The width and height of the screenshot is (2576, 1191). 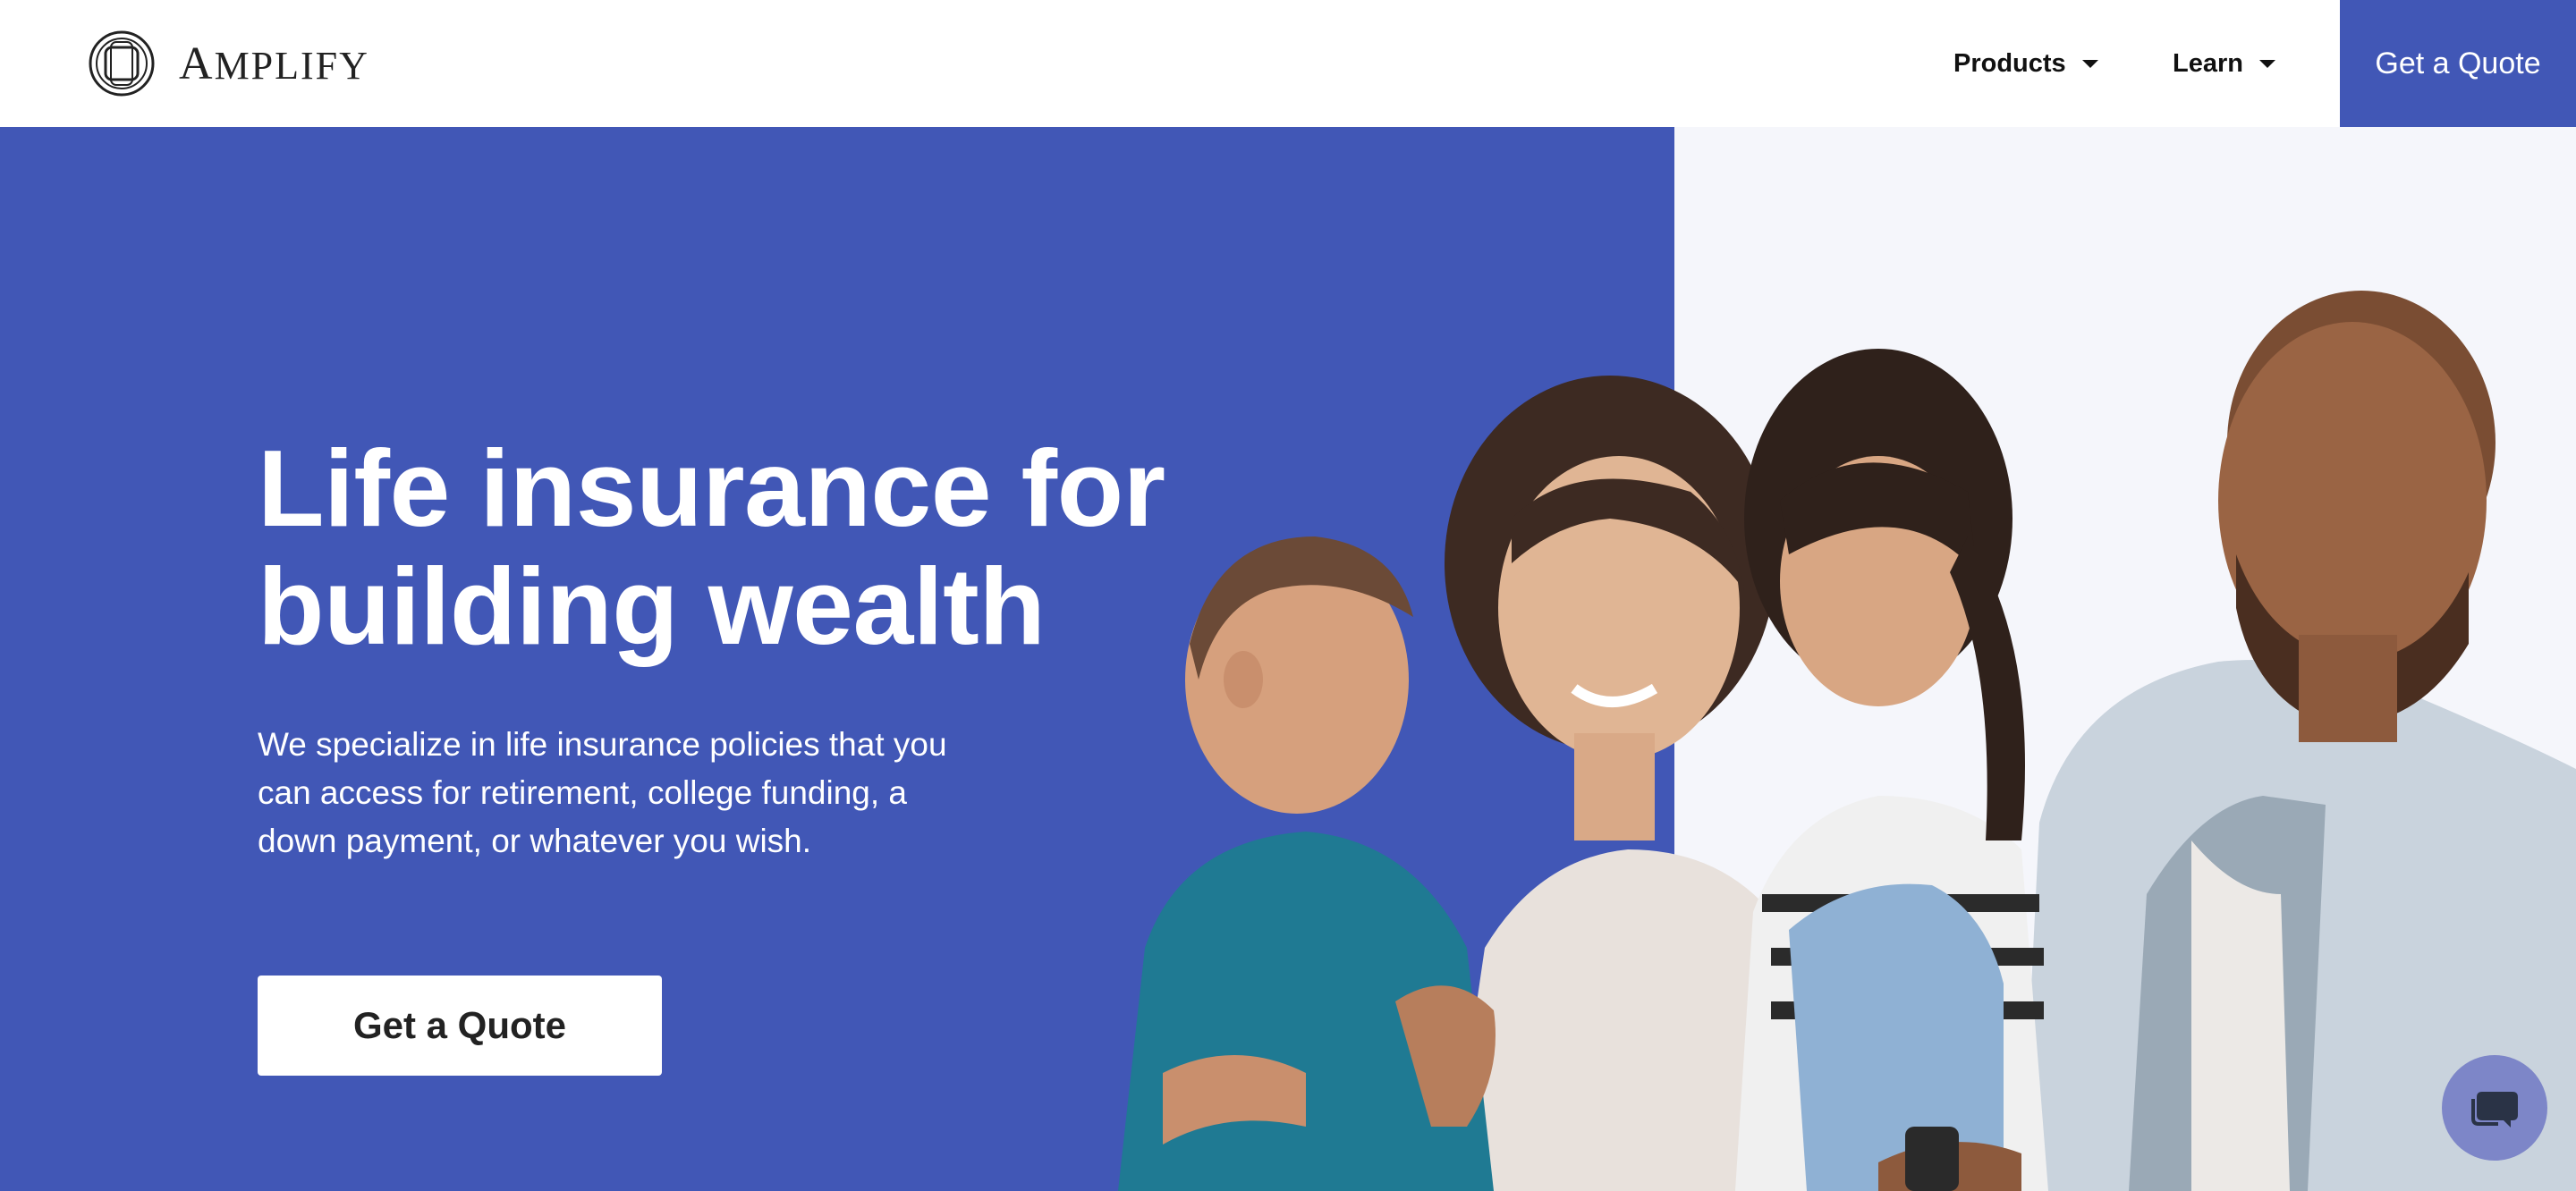 I want to click on watch-figure, so click(x=1932, y=1159).